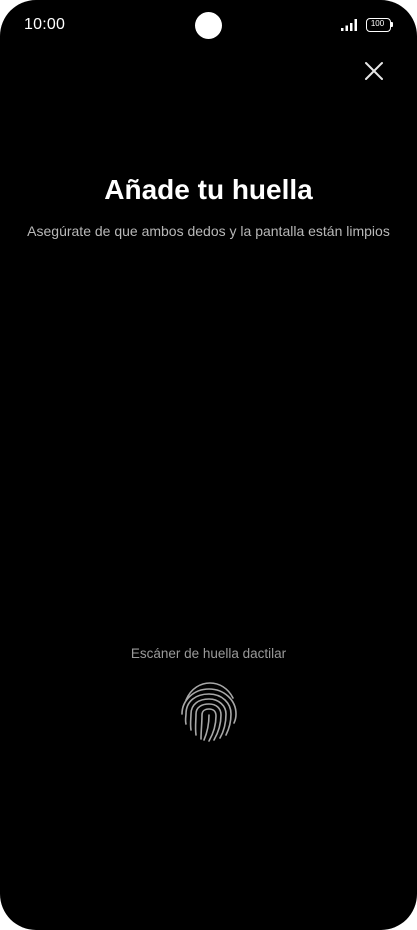  Describe the element at coordinates (349, 25) in the screenshot. I see `signal-icon` at that location.